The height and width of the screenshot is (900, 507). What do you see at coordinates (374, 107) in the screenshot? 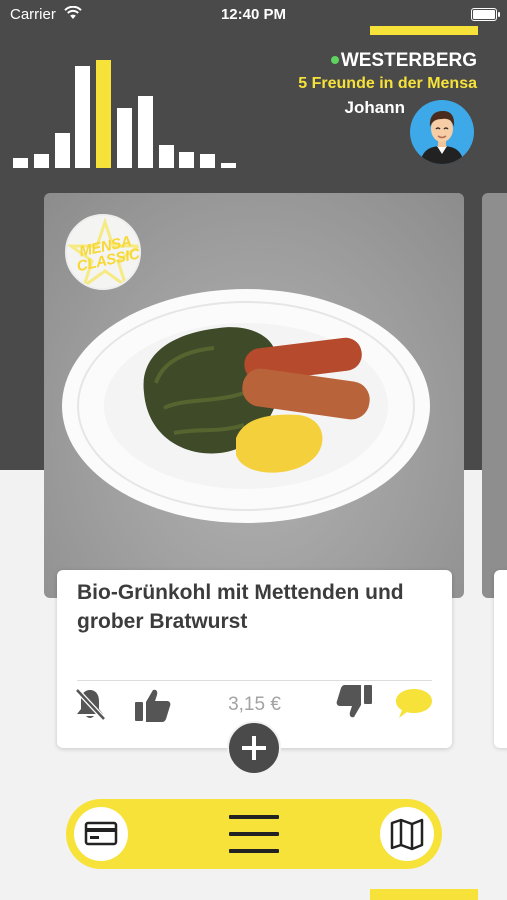
I see `user-name: Johann` at bounding box center [374, 107].